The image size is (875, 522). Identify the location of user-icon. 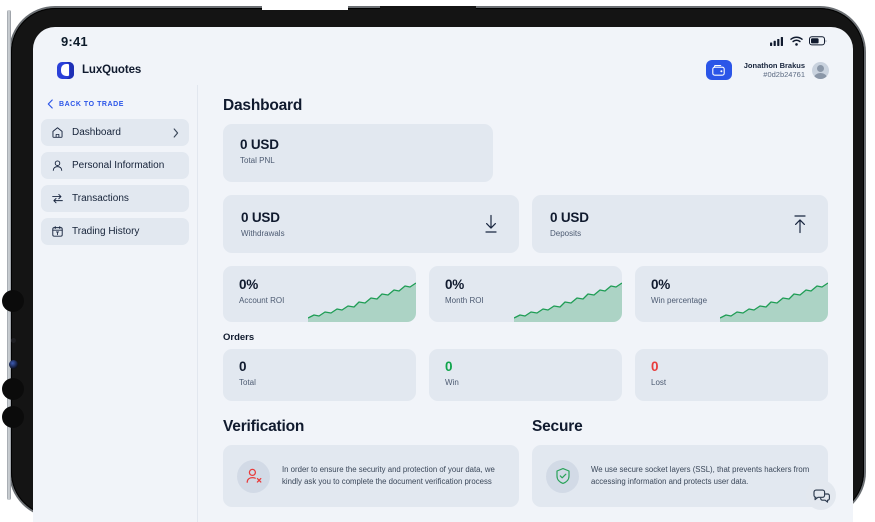
(57, 165).